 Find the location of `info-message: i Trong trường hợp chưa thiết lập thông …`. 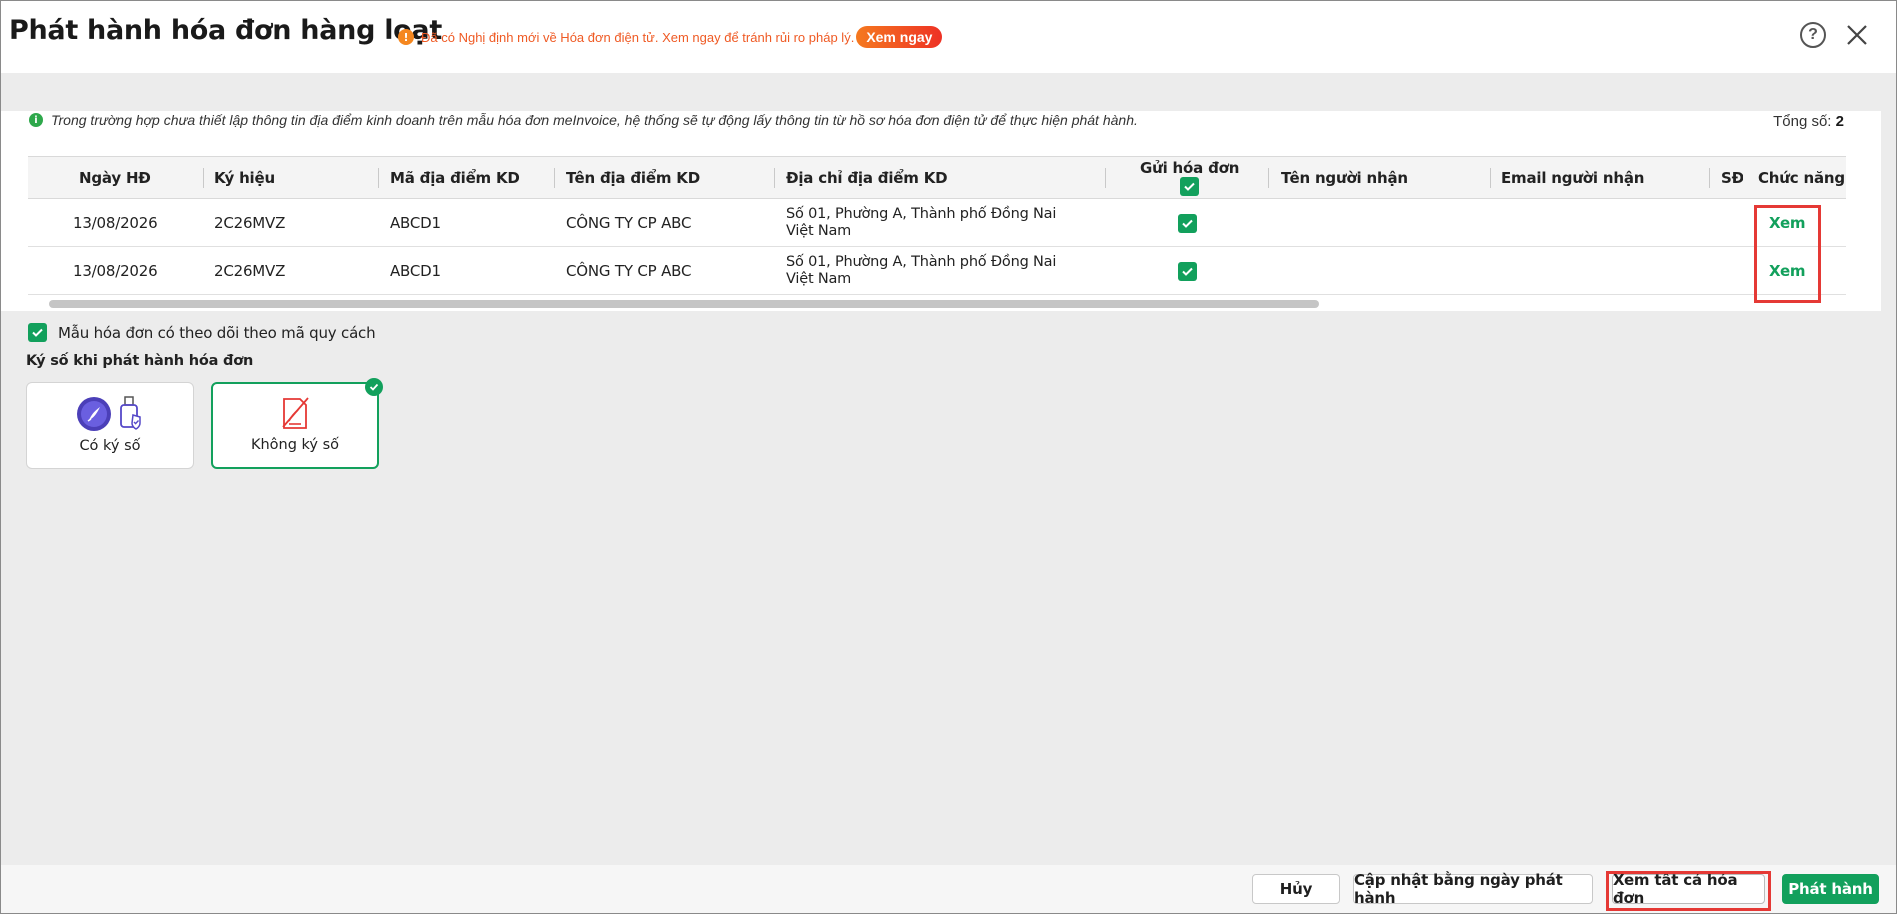

info-message: i Trong trường hợp chưa thiết lập thông … is located at coordinates (583, 120).